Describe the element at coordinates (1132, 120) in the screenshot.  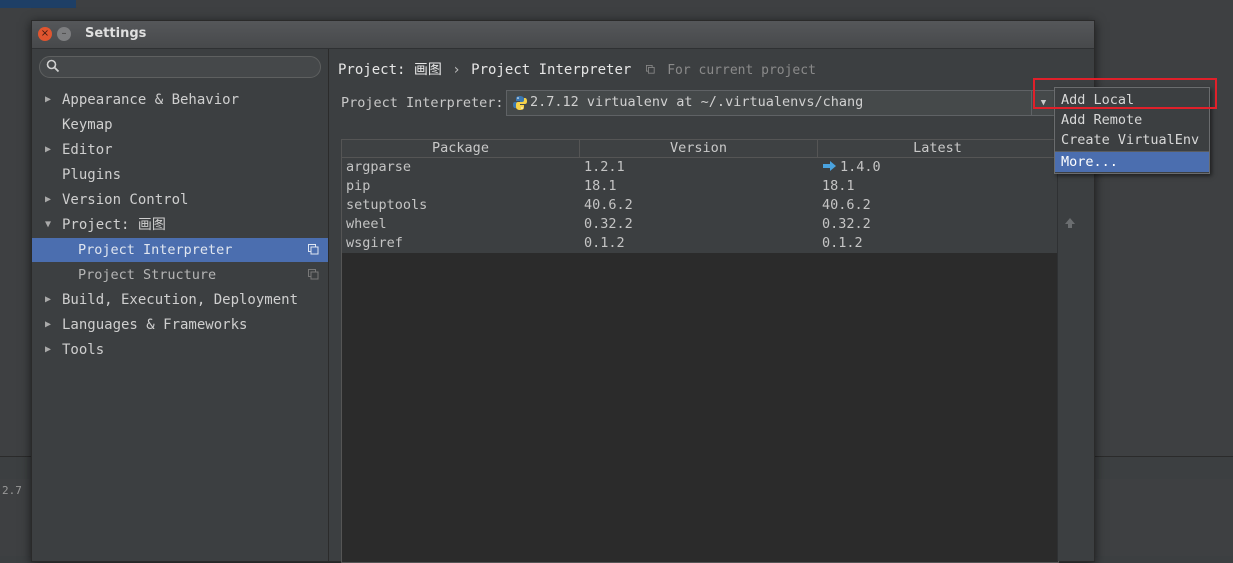
I see `menu-item-add-remote: Add Remote` at that location.